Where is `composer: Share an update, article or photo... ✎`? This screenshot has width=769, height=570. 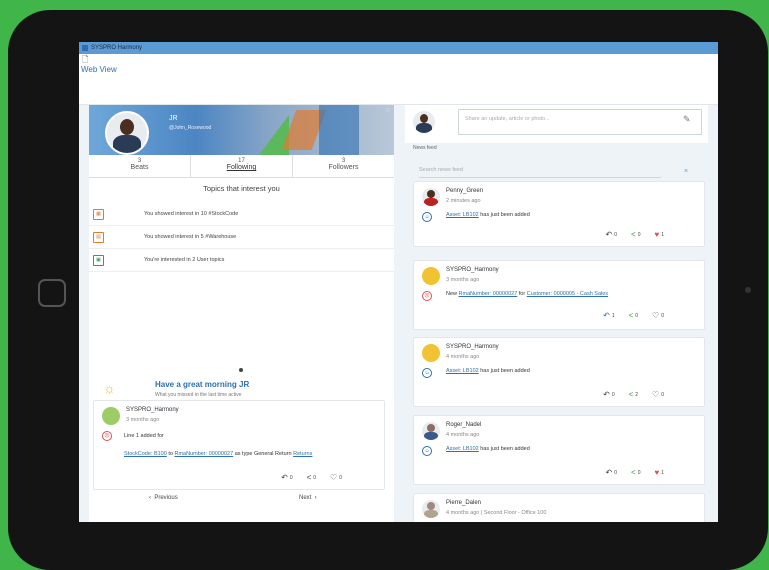 composer: Share an update, article or photo... ✎ is located at coordinates (556, 124).